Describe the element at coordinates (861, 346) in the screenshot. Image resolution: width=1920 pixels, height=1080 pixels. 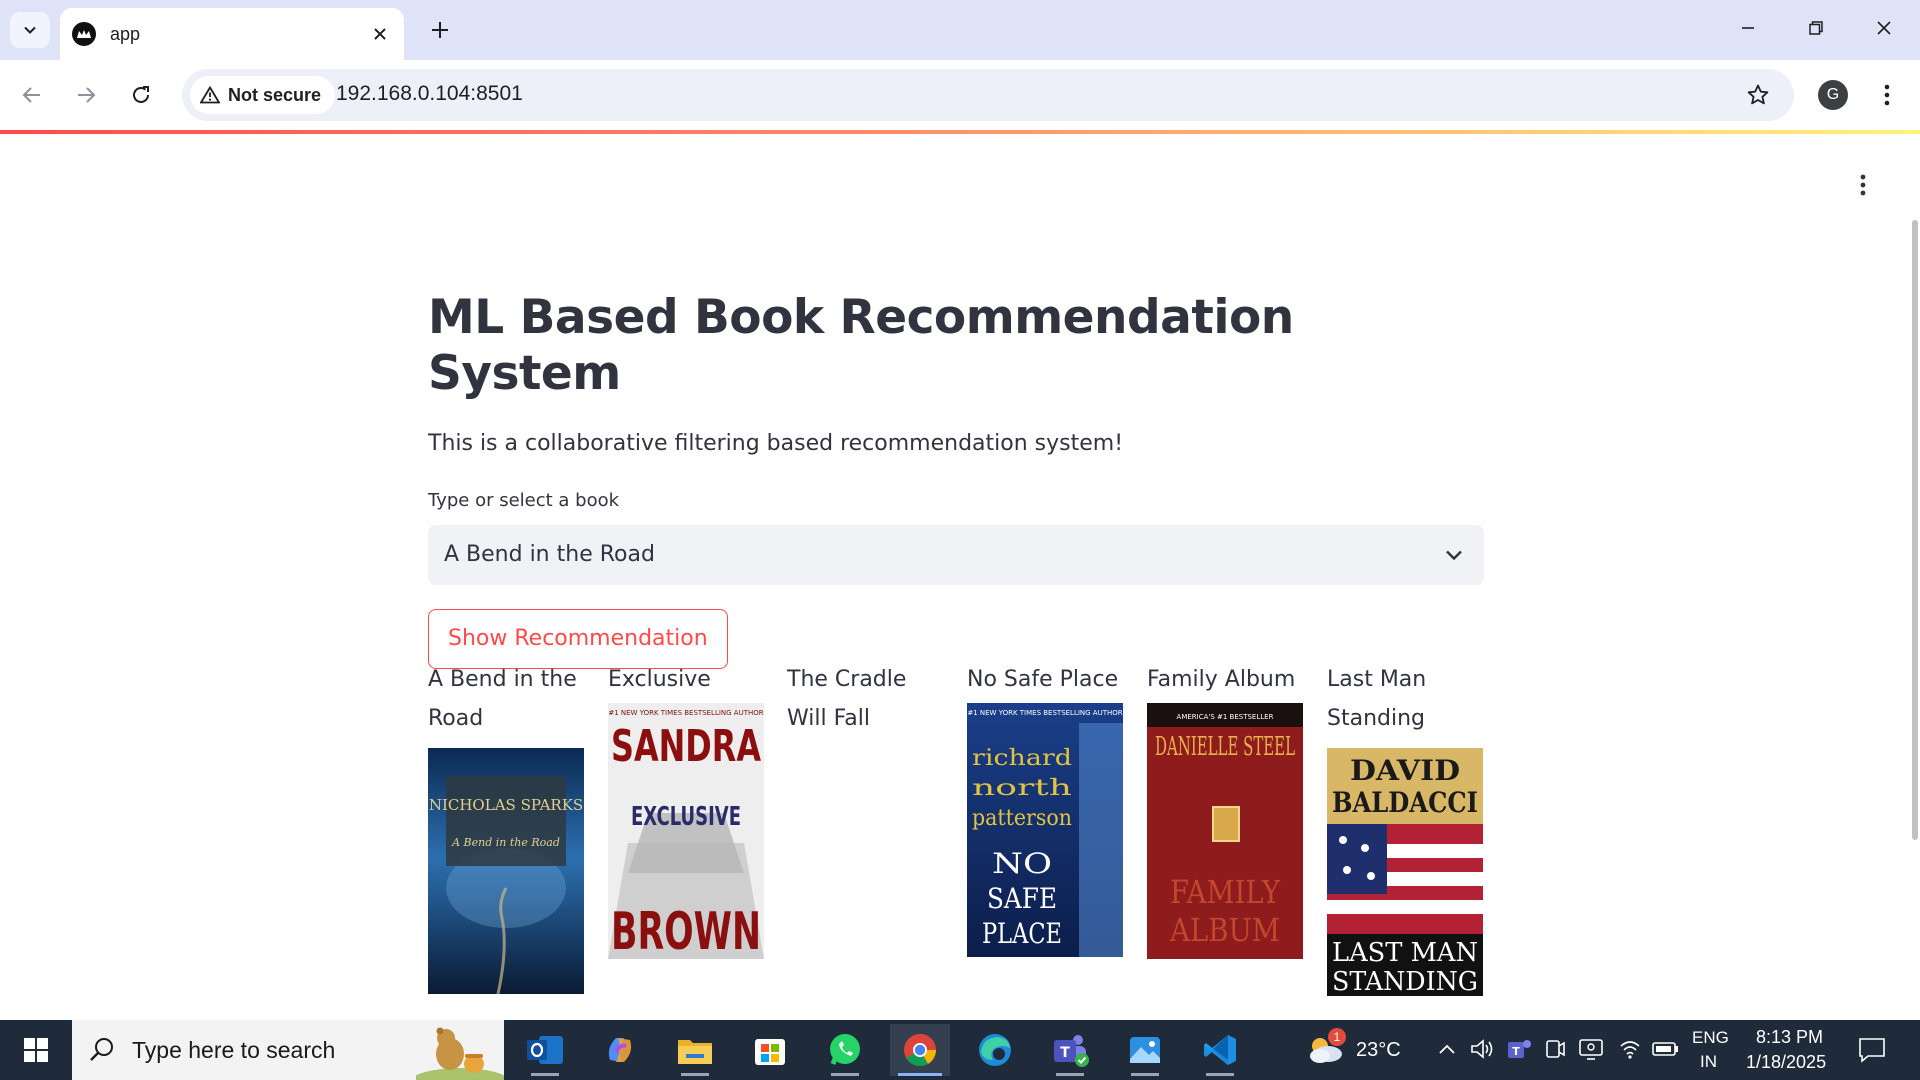
I see `page-title: ML Based Book Recommendation System` at that location.